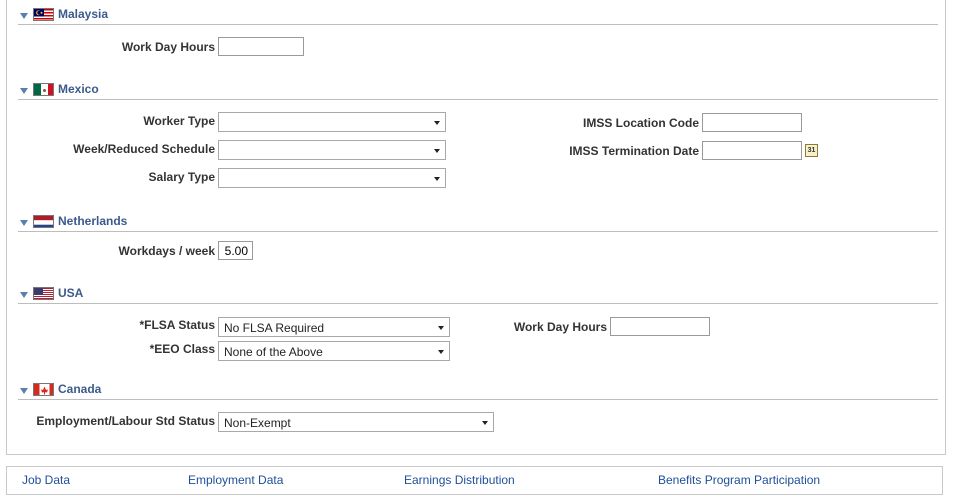 The image size is (953, 503). What do you see at coordinates (478, 16) in the screenshot?
I see `section-header-malaysia: Malaysia` at bounding box center [478, 16].